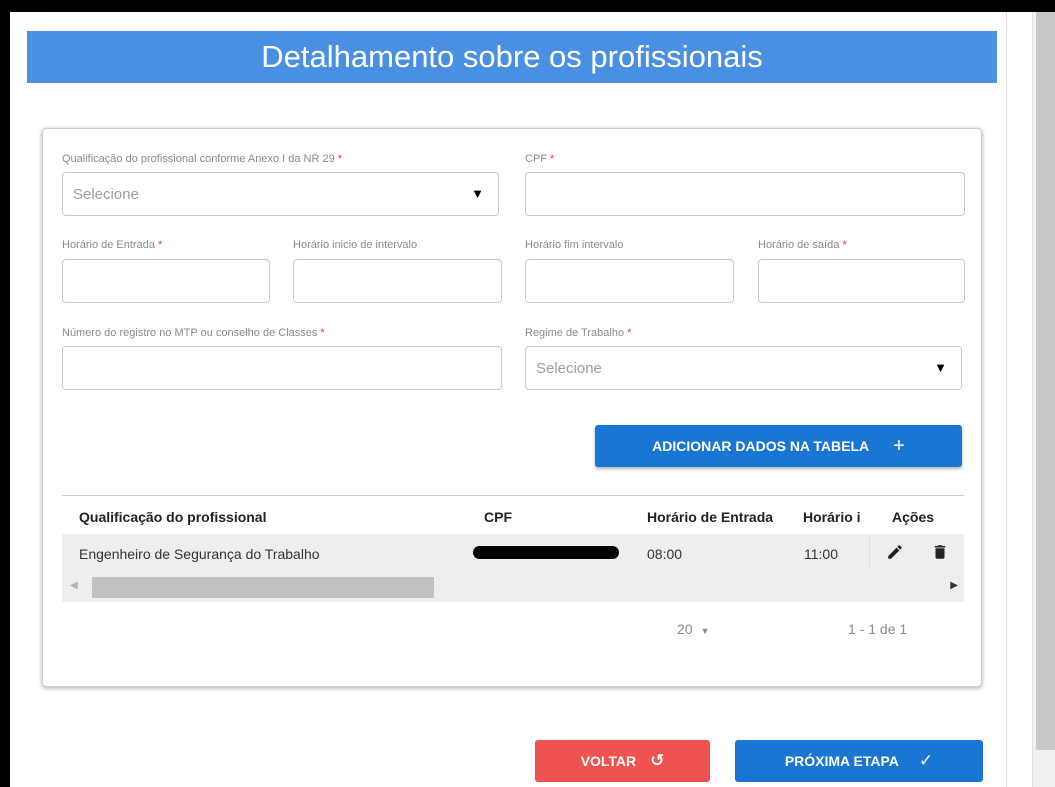  What do you see at coordinates (172, 517) in the screenshot?
I see `column-header-qualificacao: Qualificação do profissional` at bounding box center [172, 517].